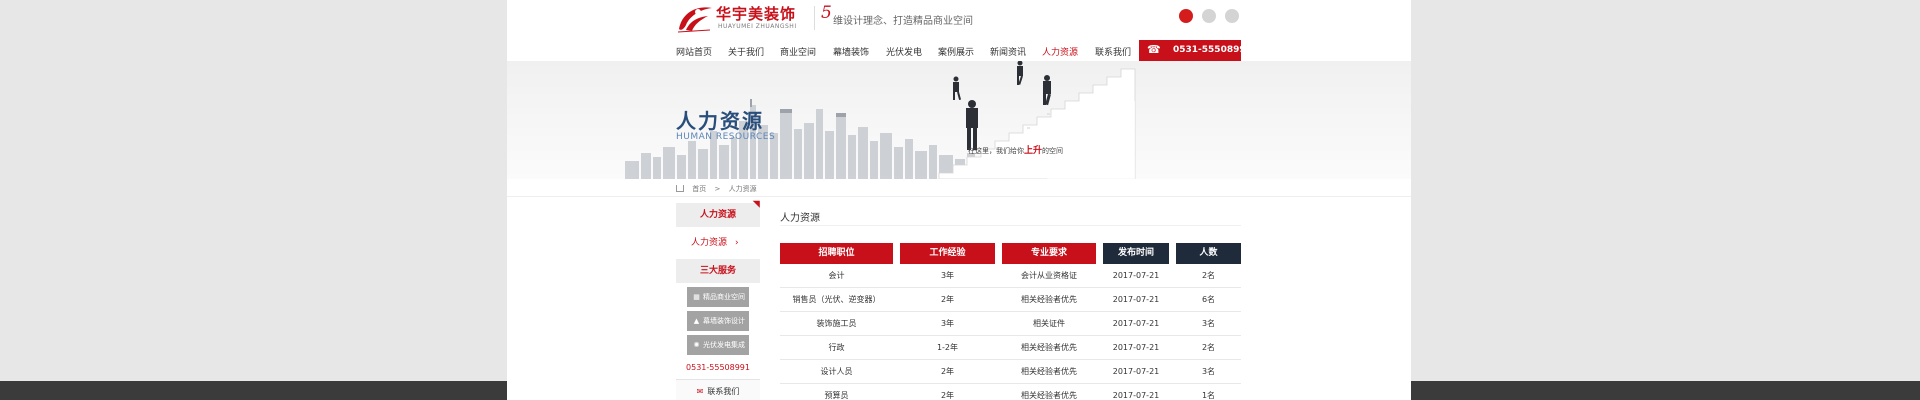  Describe the element at coordinates (1113, 51) in the screenshot. I see `nav-item-contact: 联系我们` at that location.